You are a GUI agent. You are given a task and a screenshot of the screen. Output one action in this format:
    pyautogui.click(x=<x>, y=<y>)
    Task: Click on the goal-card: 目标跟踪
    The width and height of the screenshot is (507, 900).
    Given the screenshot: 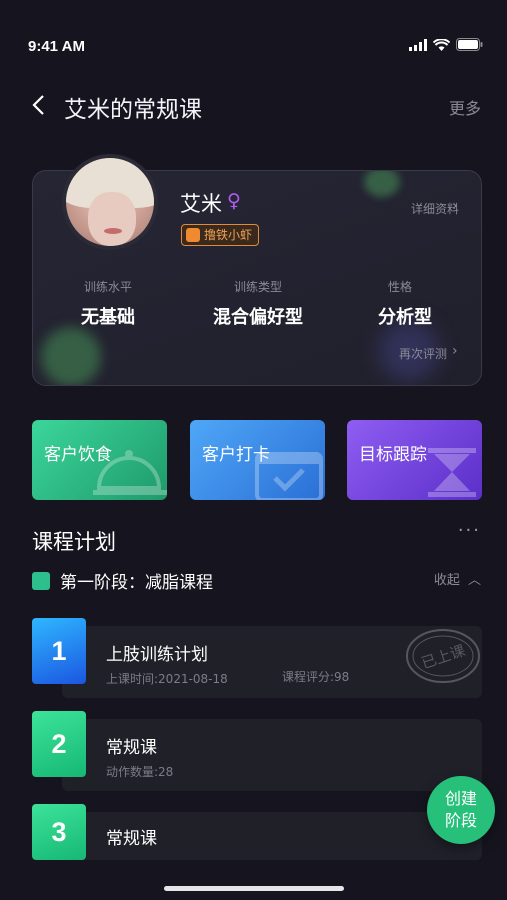 What is the action you would take?
    pyautogui.click(x=414, y=460)
    